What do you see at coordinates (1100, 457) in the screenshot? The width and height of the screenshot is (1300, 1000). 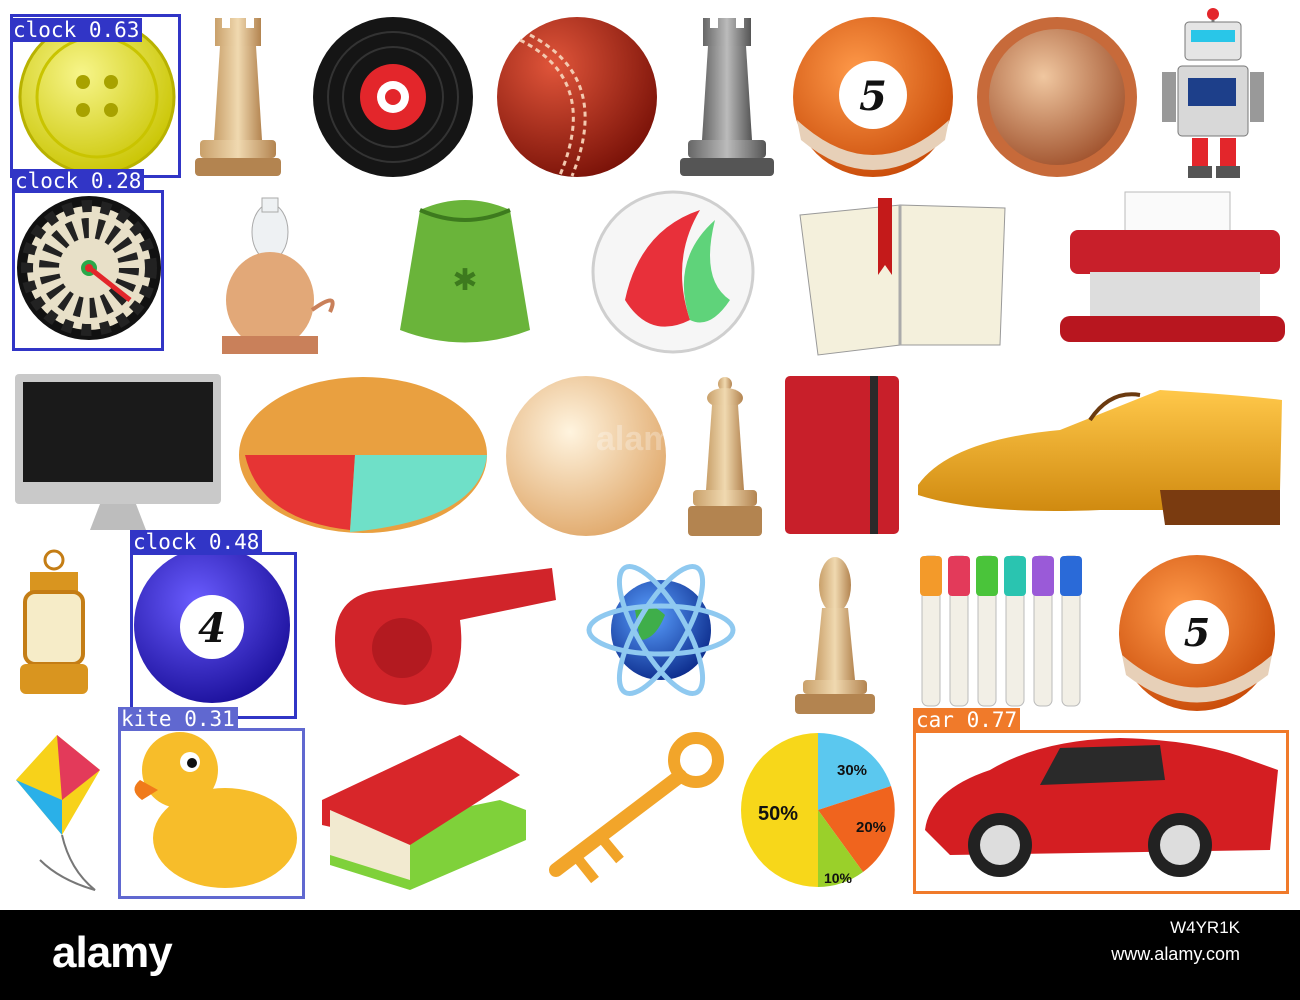 I see `leather-shoe-object` at bounding box center [1100, 457].